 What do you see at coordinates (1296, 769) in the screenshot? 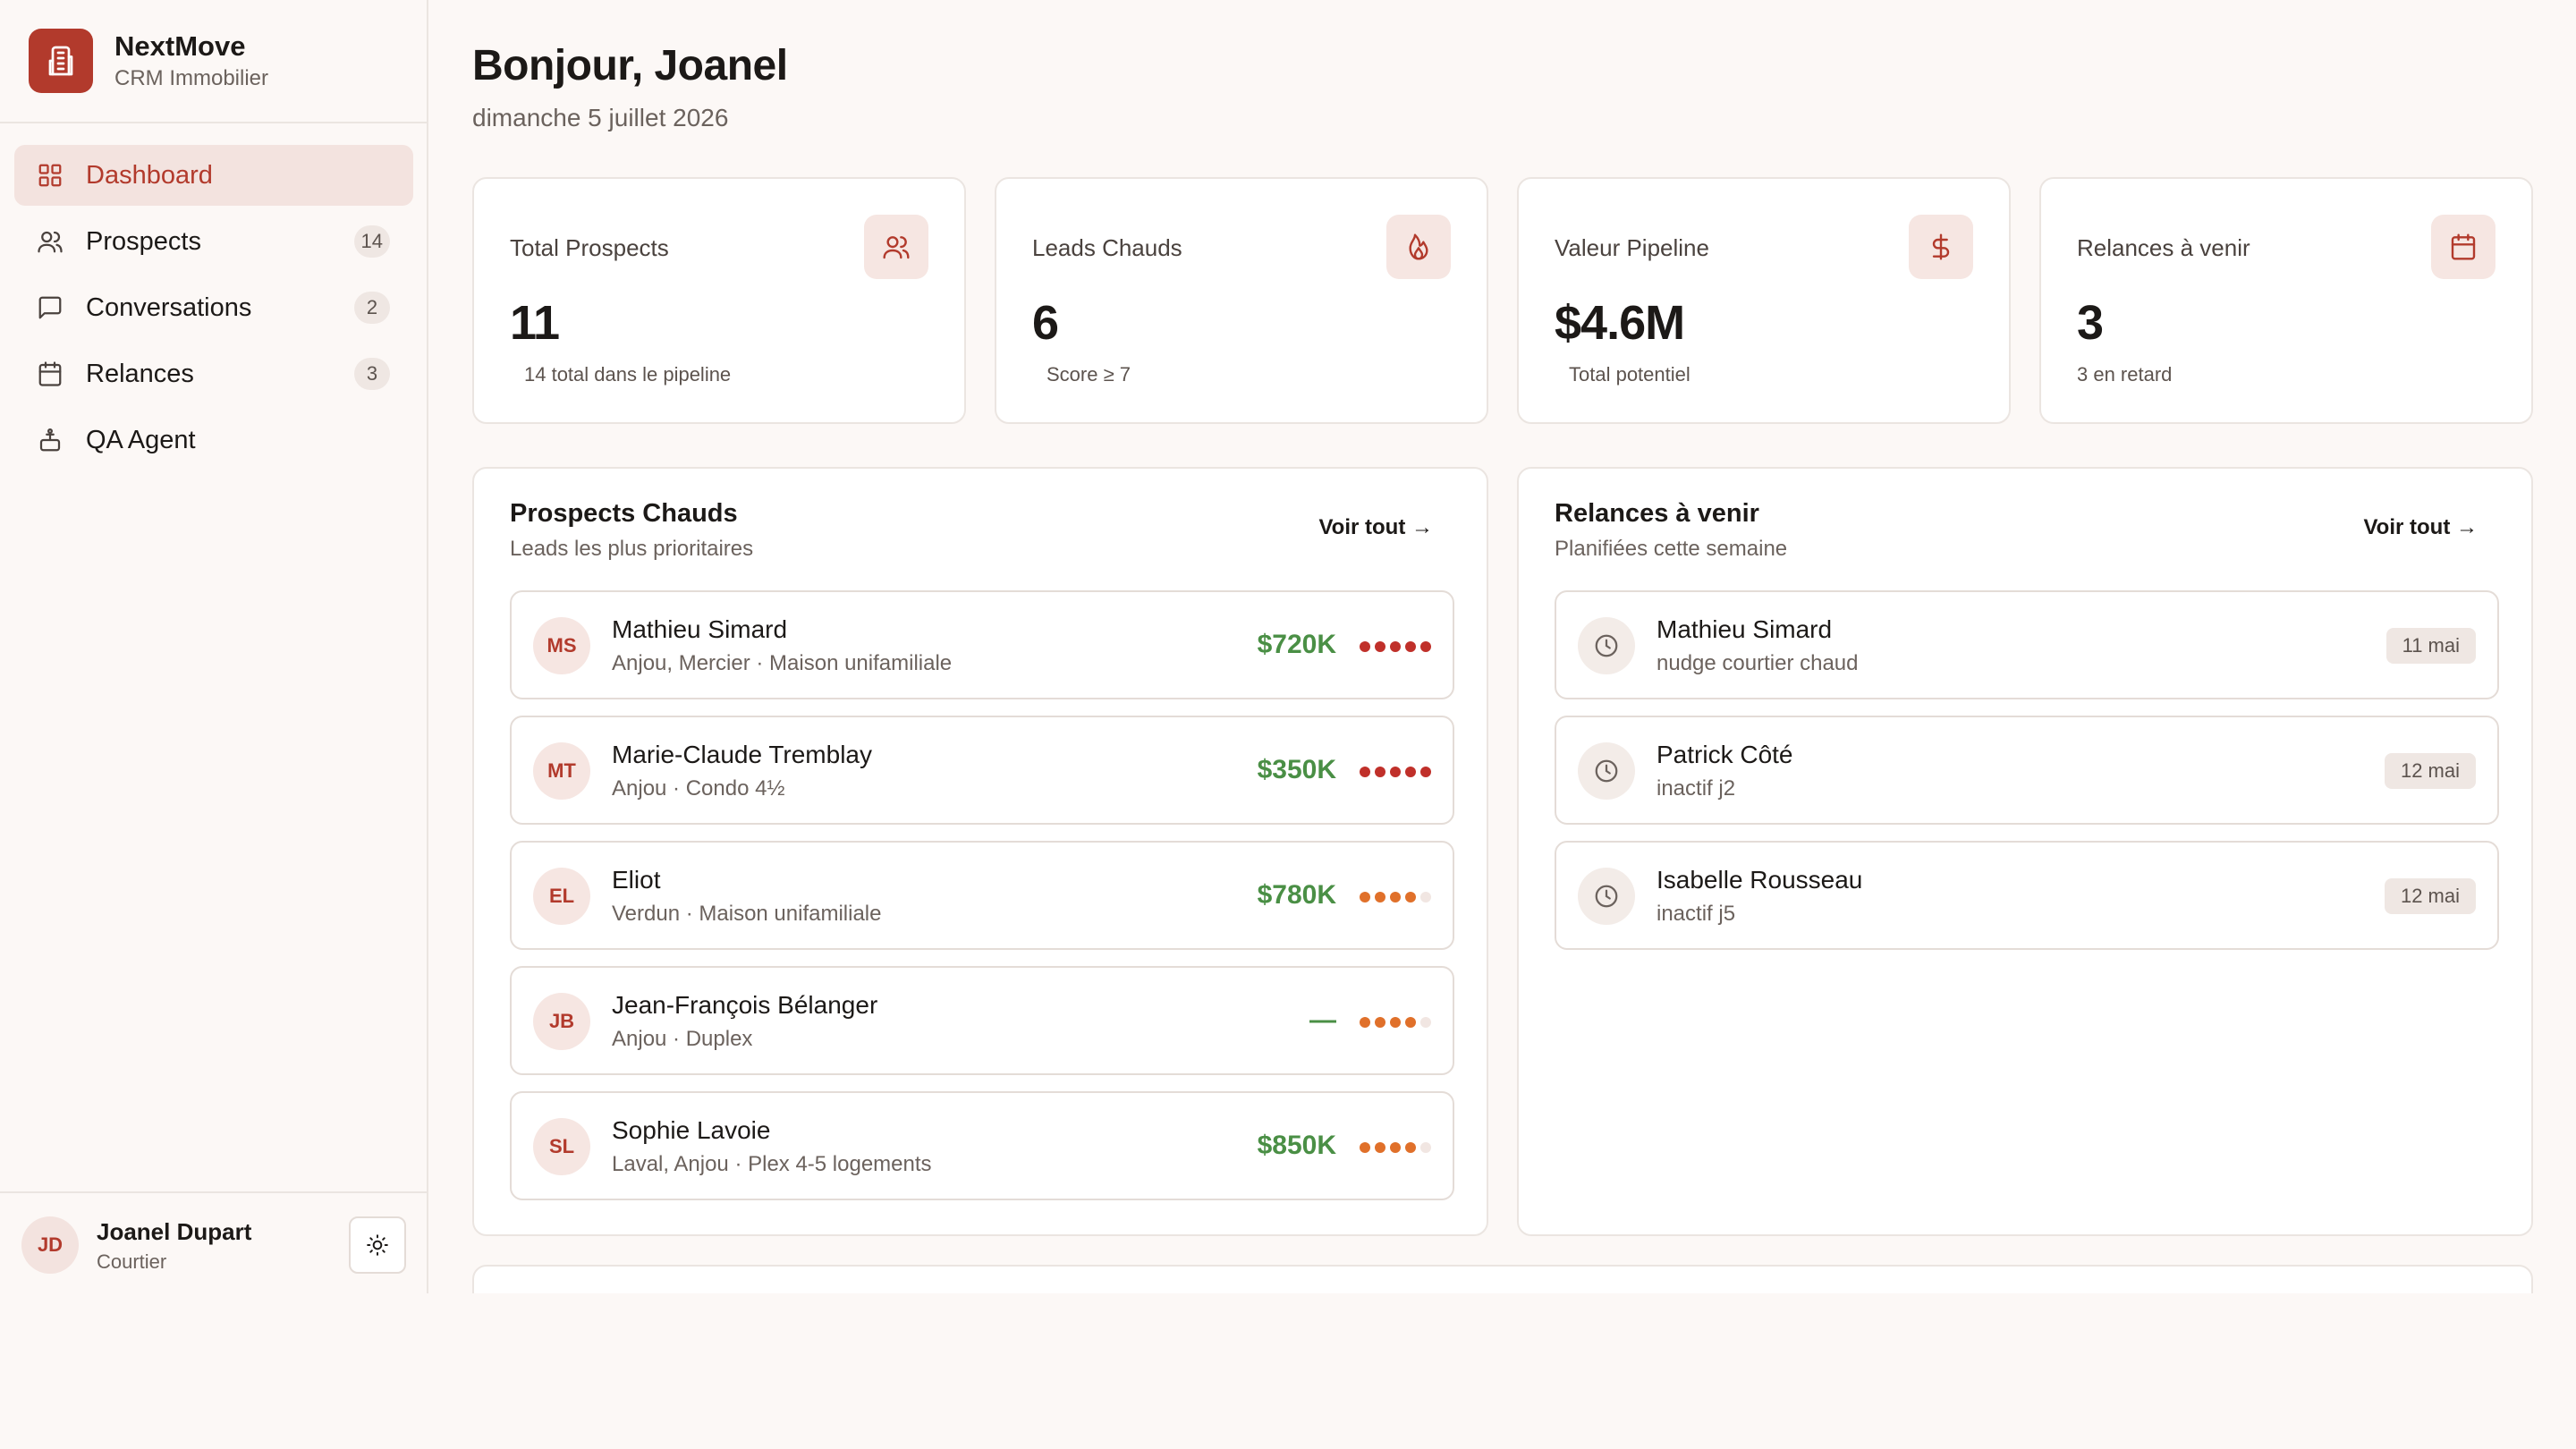
I see `prospect-value: $350K` at bounding box center [1296, 769].